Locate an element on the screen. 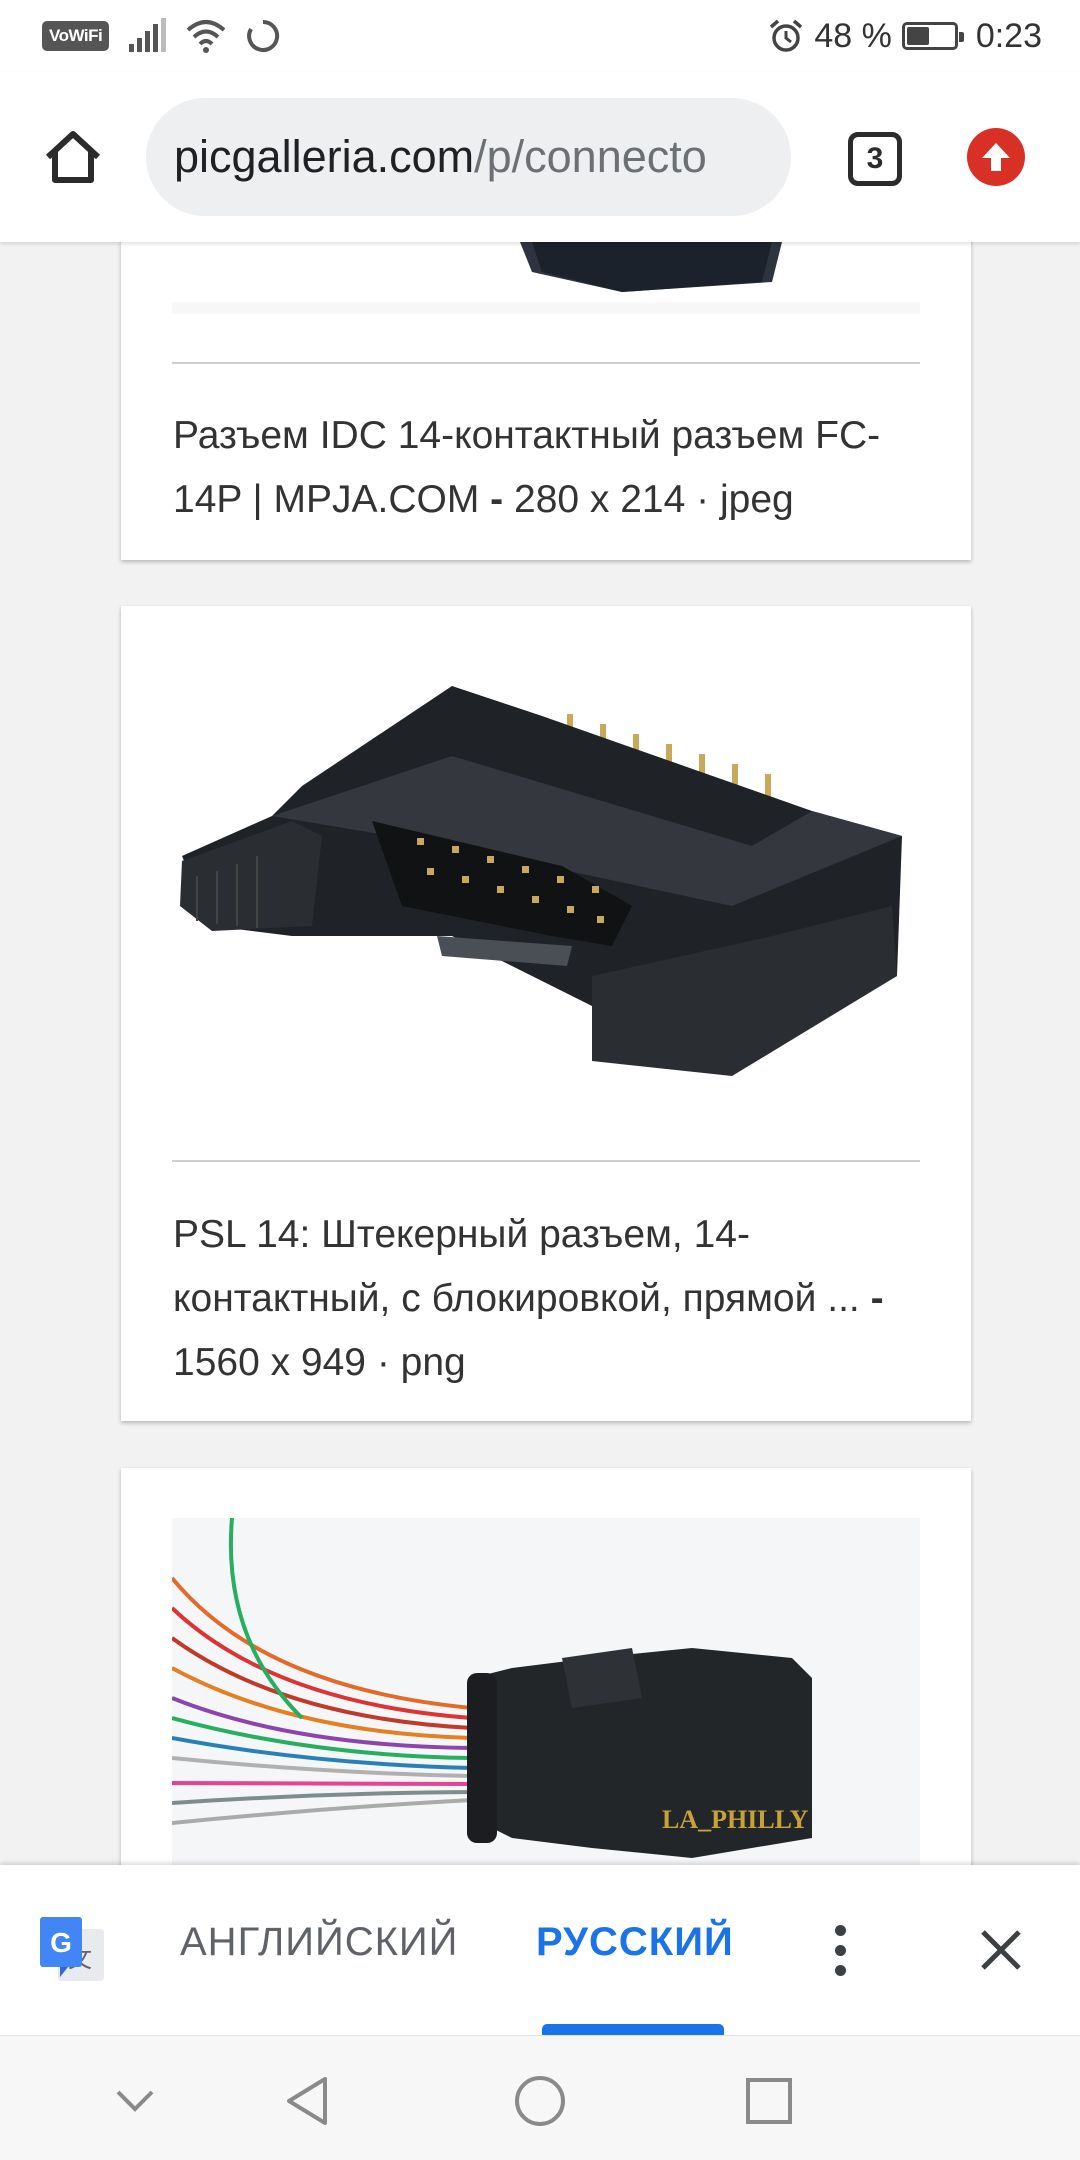  nav-home-button is located at coordinates (540, 2101).